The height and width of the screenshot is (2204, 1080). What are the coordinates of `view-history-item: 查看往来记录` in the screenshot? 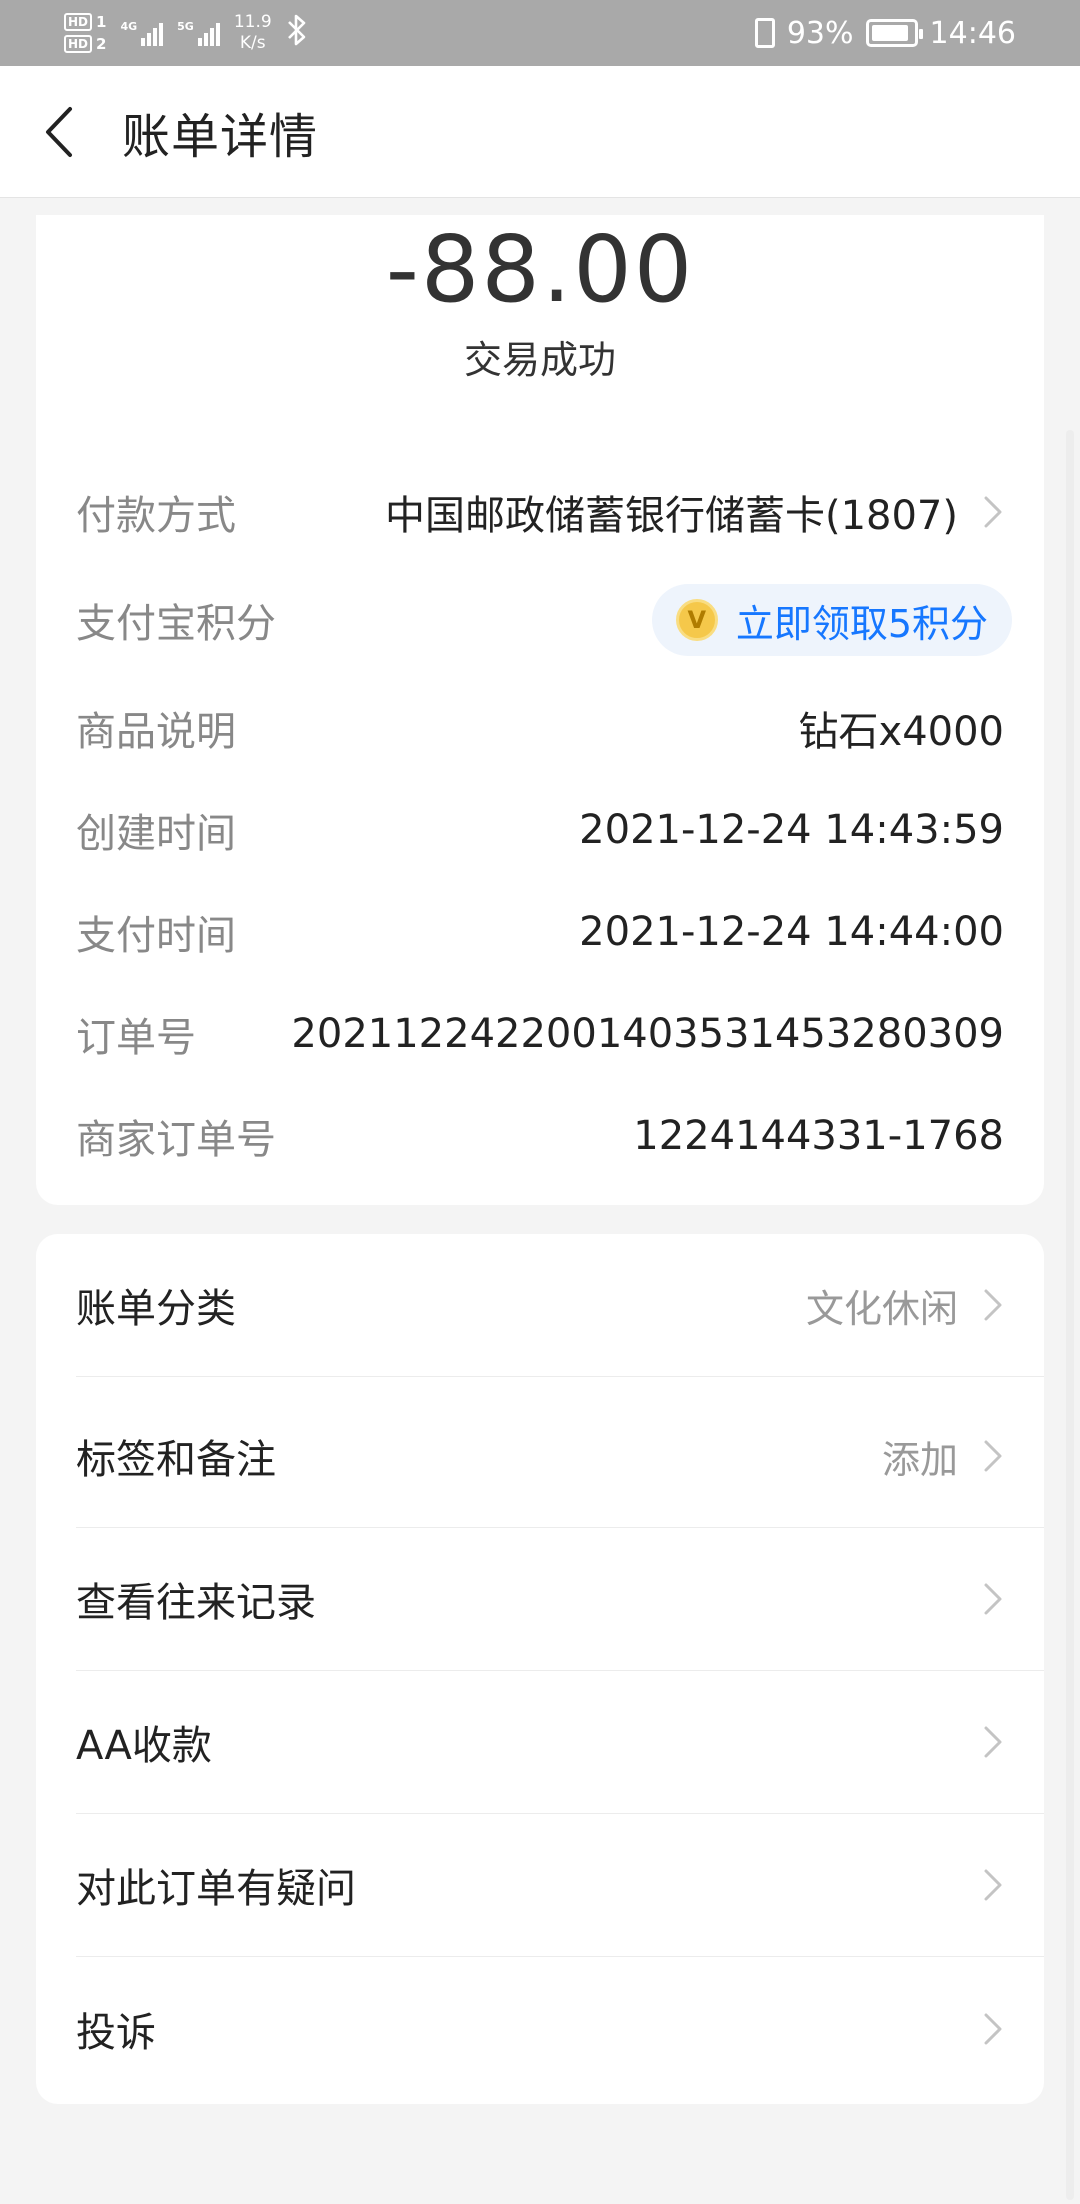 It's located at (560, 1599).